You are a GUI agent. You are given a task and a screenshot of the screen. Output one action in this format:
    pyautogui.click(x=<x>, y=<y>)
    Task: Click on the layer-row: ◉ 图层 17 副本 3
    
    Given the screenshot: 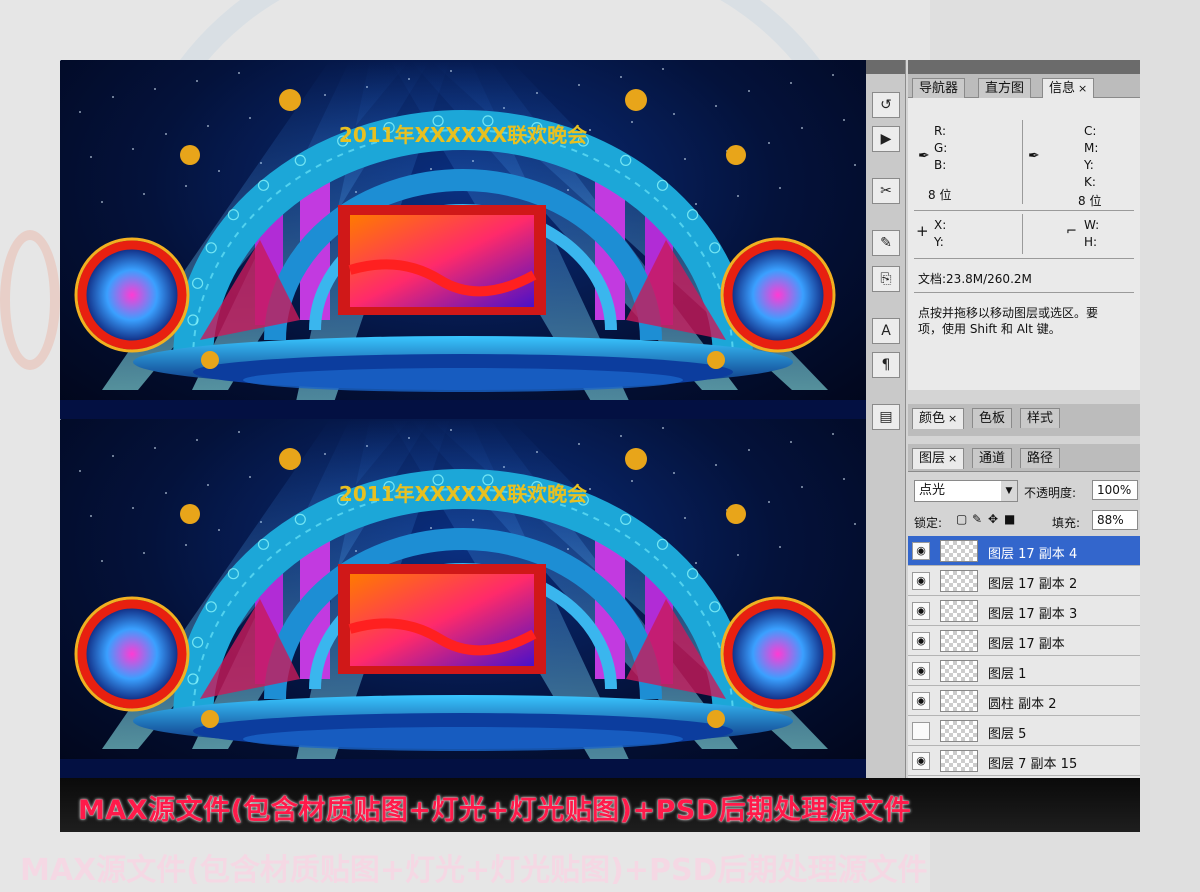 What is the action you would take?
    pyautogui.click(x=1024, y=611)
    